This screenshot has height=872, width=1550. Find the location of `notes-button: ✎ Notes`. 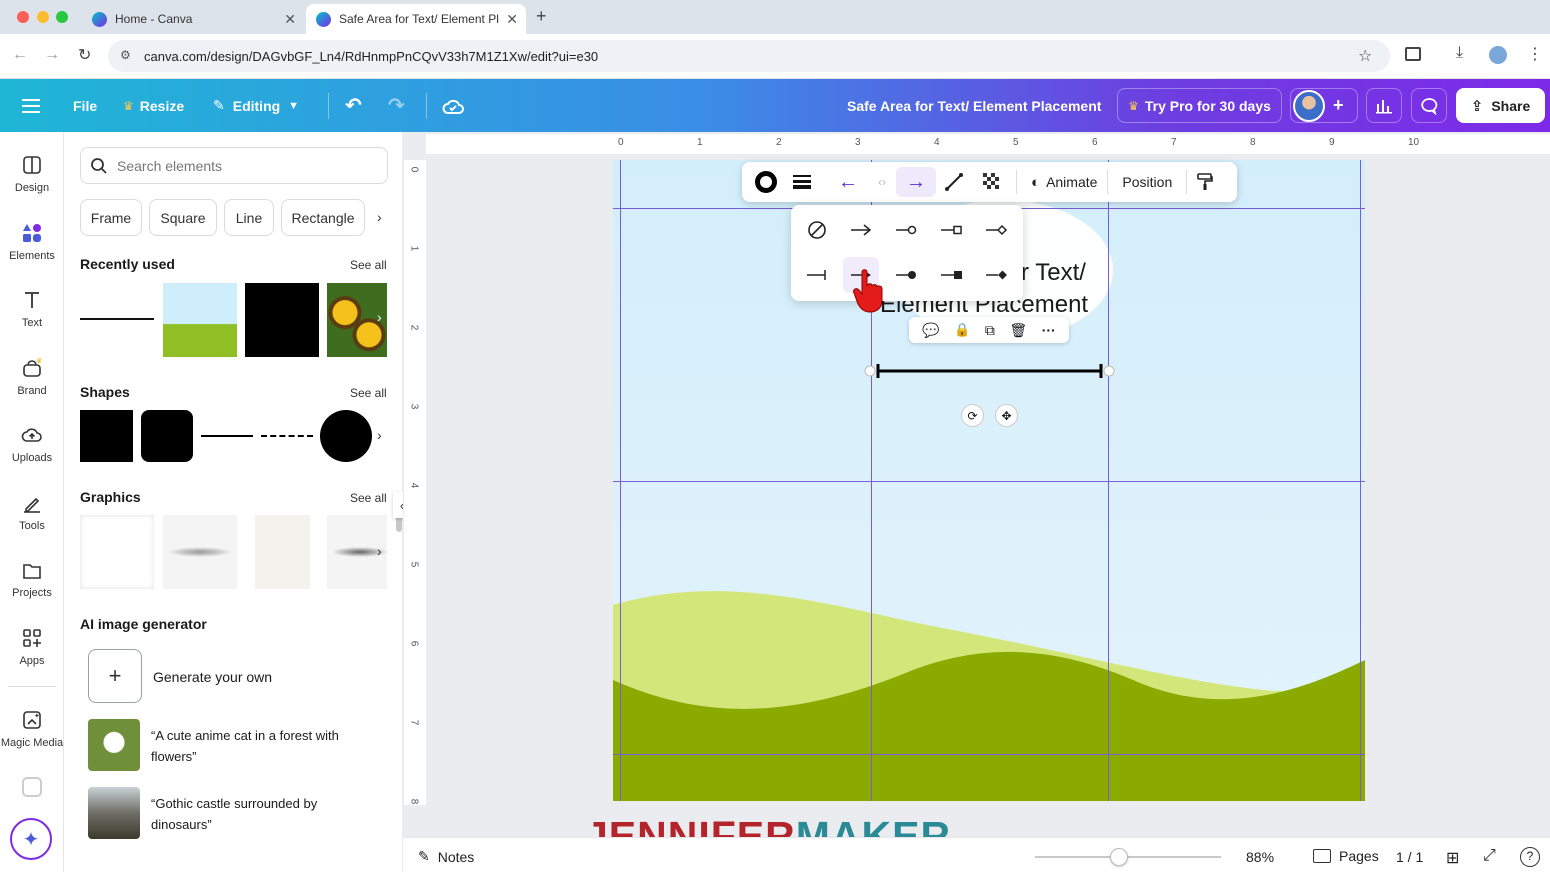

notes-button: ✎ Notes is located at coordinates (446, 856).